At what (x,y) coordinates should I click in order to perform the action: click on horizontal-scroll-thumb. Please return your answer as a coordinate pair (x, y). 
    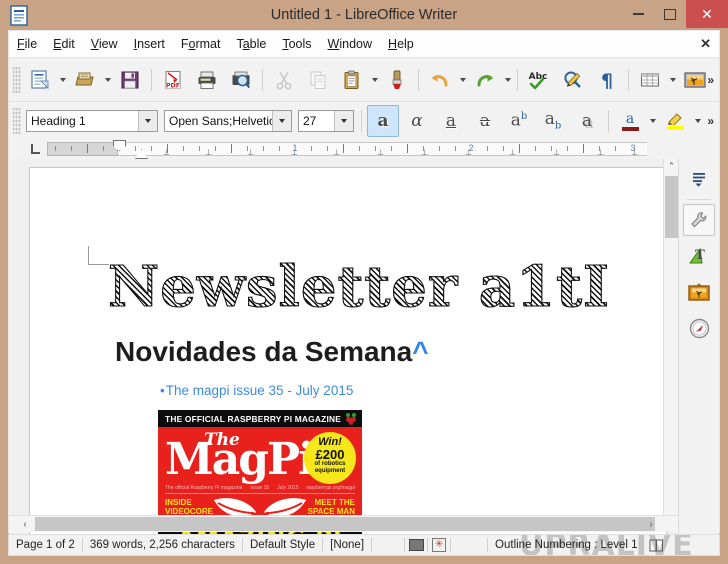
    Looking at the image, I should click on (345, 524).